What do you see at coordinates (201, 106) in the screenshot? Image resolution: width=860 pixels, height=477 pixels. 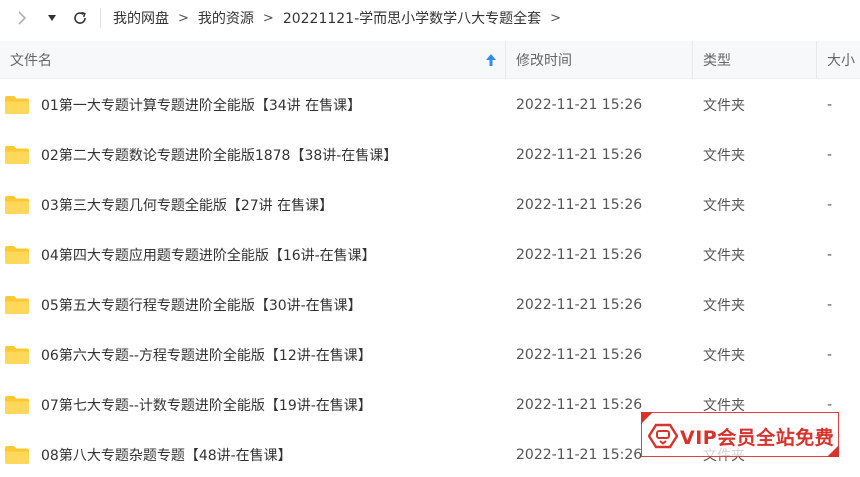 I see `file-name: 01第一大专题计算专题进阶全能版【34讲 在售课】` at bounding box center [201, 106].